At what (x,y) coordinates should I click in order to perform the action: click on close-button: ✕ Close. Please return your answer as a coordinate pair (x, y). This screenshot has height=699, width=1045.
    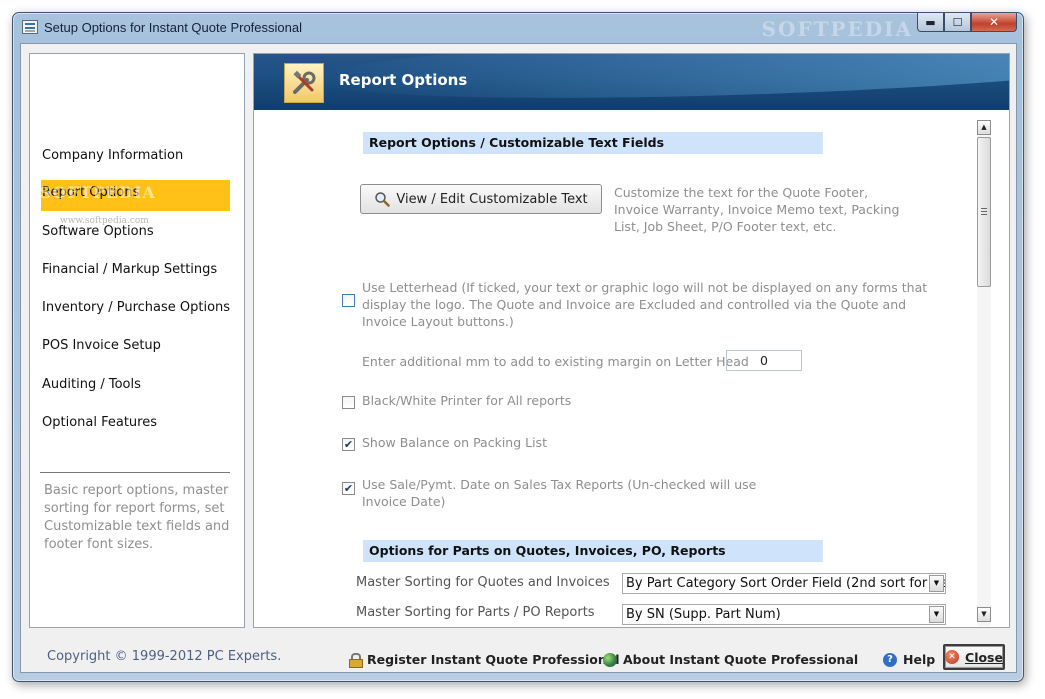
    Looking at the image, I should click on (974, 657).